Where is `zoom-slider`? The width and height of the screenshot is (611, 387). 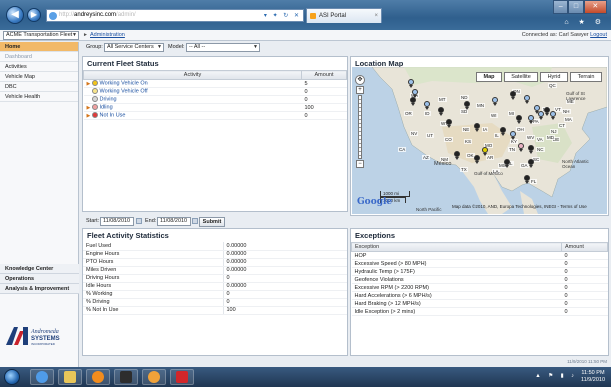 zoom-slider is located at coordinates (360, 127).